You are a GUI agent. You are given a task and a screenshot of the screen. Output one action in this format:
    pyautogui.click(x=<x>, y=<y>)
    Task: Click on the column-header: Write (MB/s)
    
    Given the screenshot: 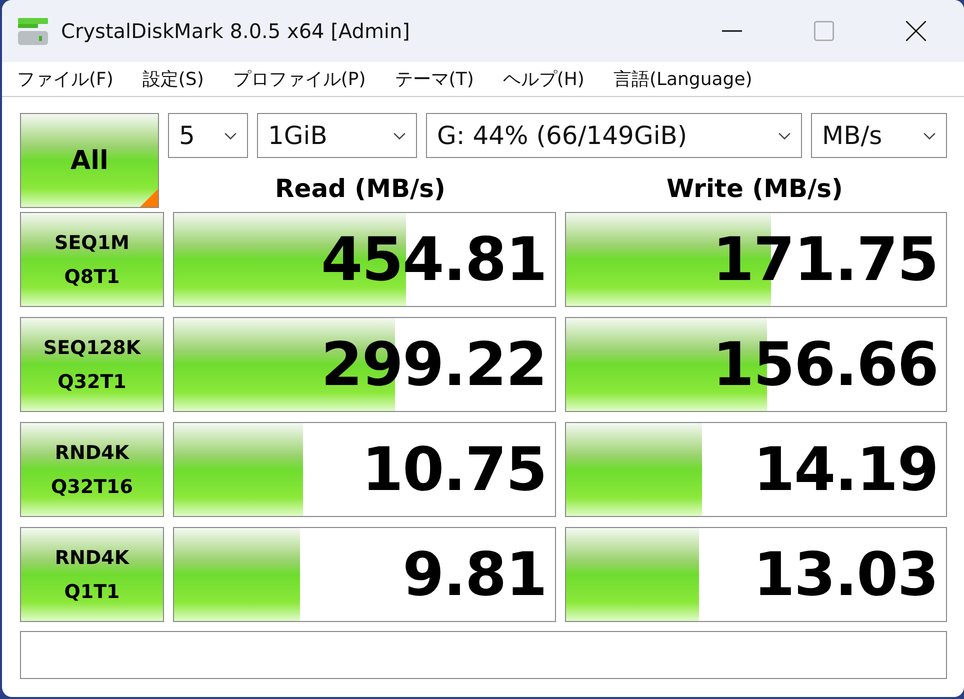 What is the action you would take?
    pyautogui.click(x=755, y=189)
    